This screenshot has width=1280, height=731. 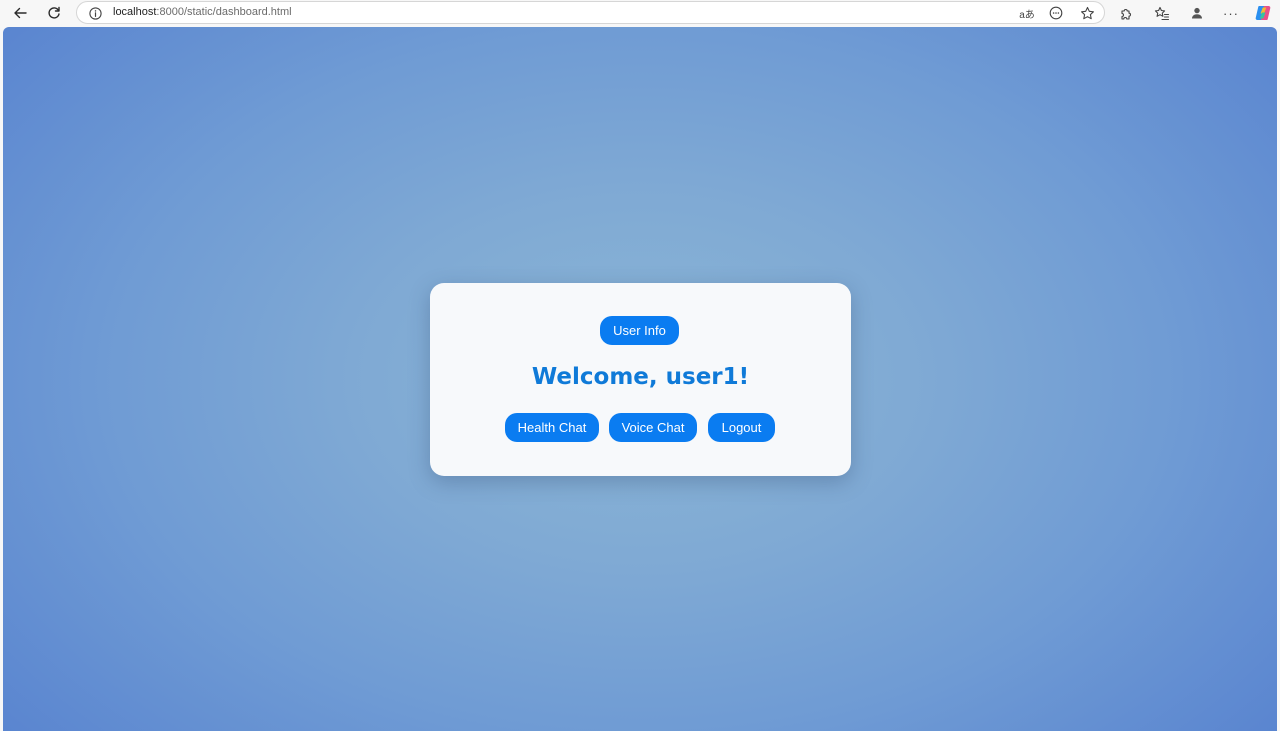 I want to click on voice-chat-button: Voice Chat, so click(x=653, y=427).